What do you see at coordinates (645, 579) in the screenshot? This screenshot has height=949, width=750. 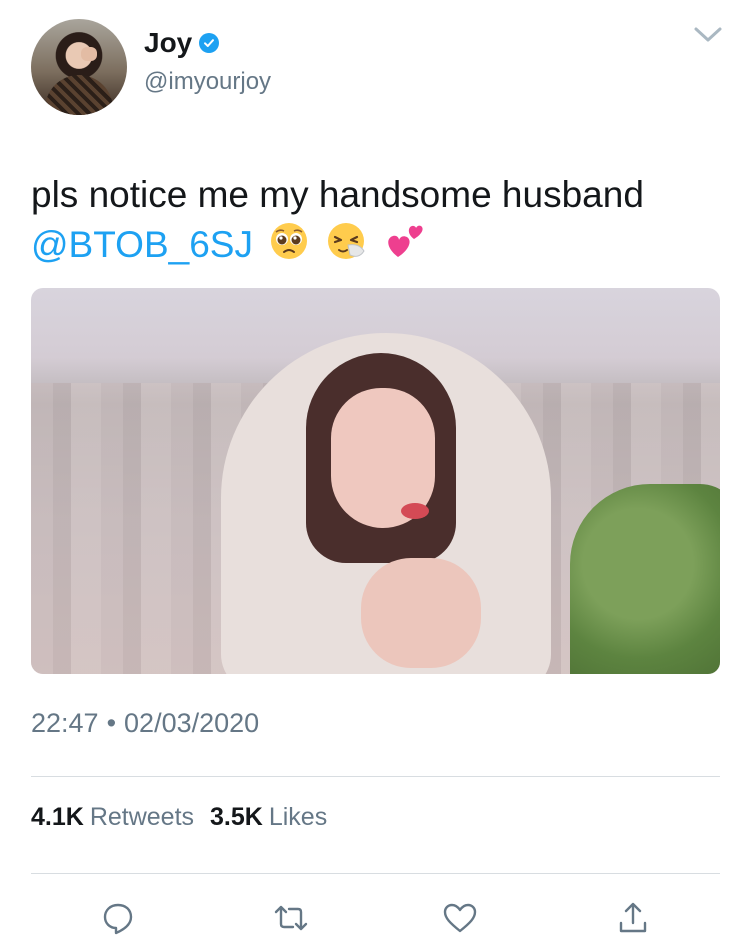 I see `photo-tree` at bounding box center [645, 579].